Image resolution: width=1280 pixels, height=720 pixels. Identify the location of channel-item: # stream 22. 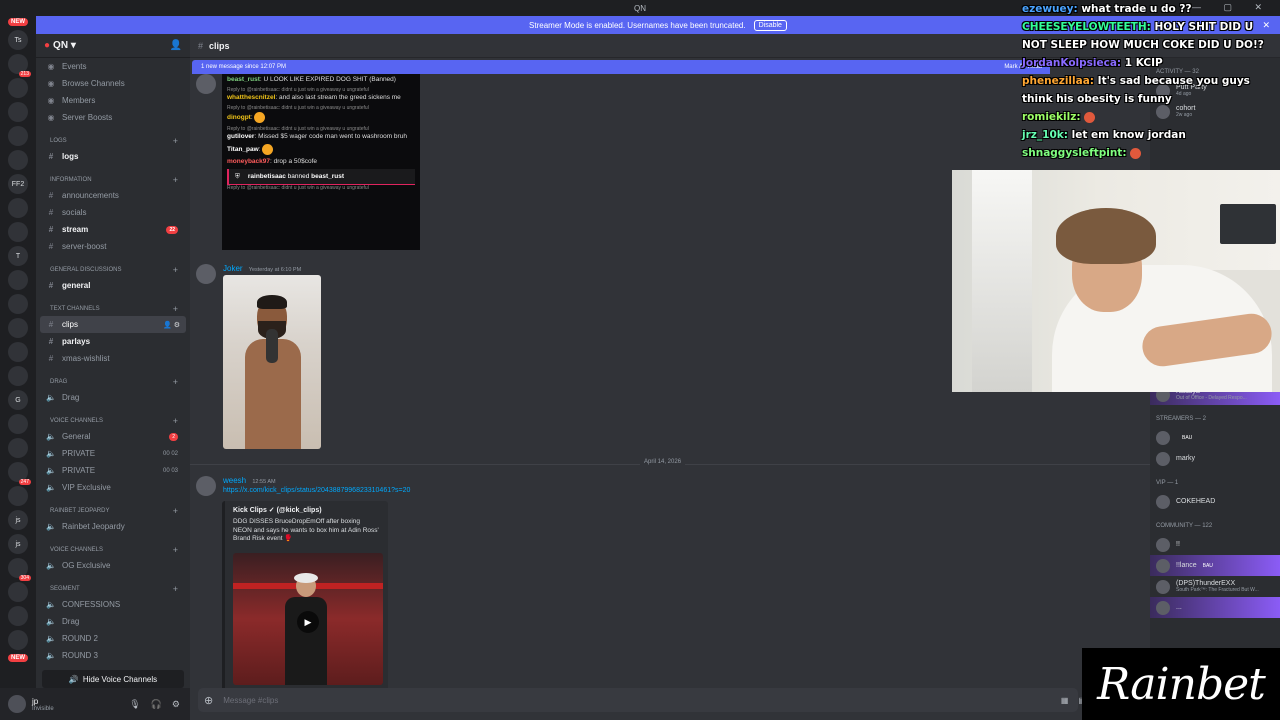
(113, 229).